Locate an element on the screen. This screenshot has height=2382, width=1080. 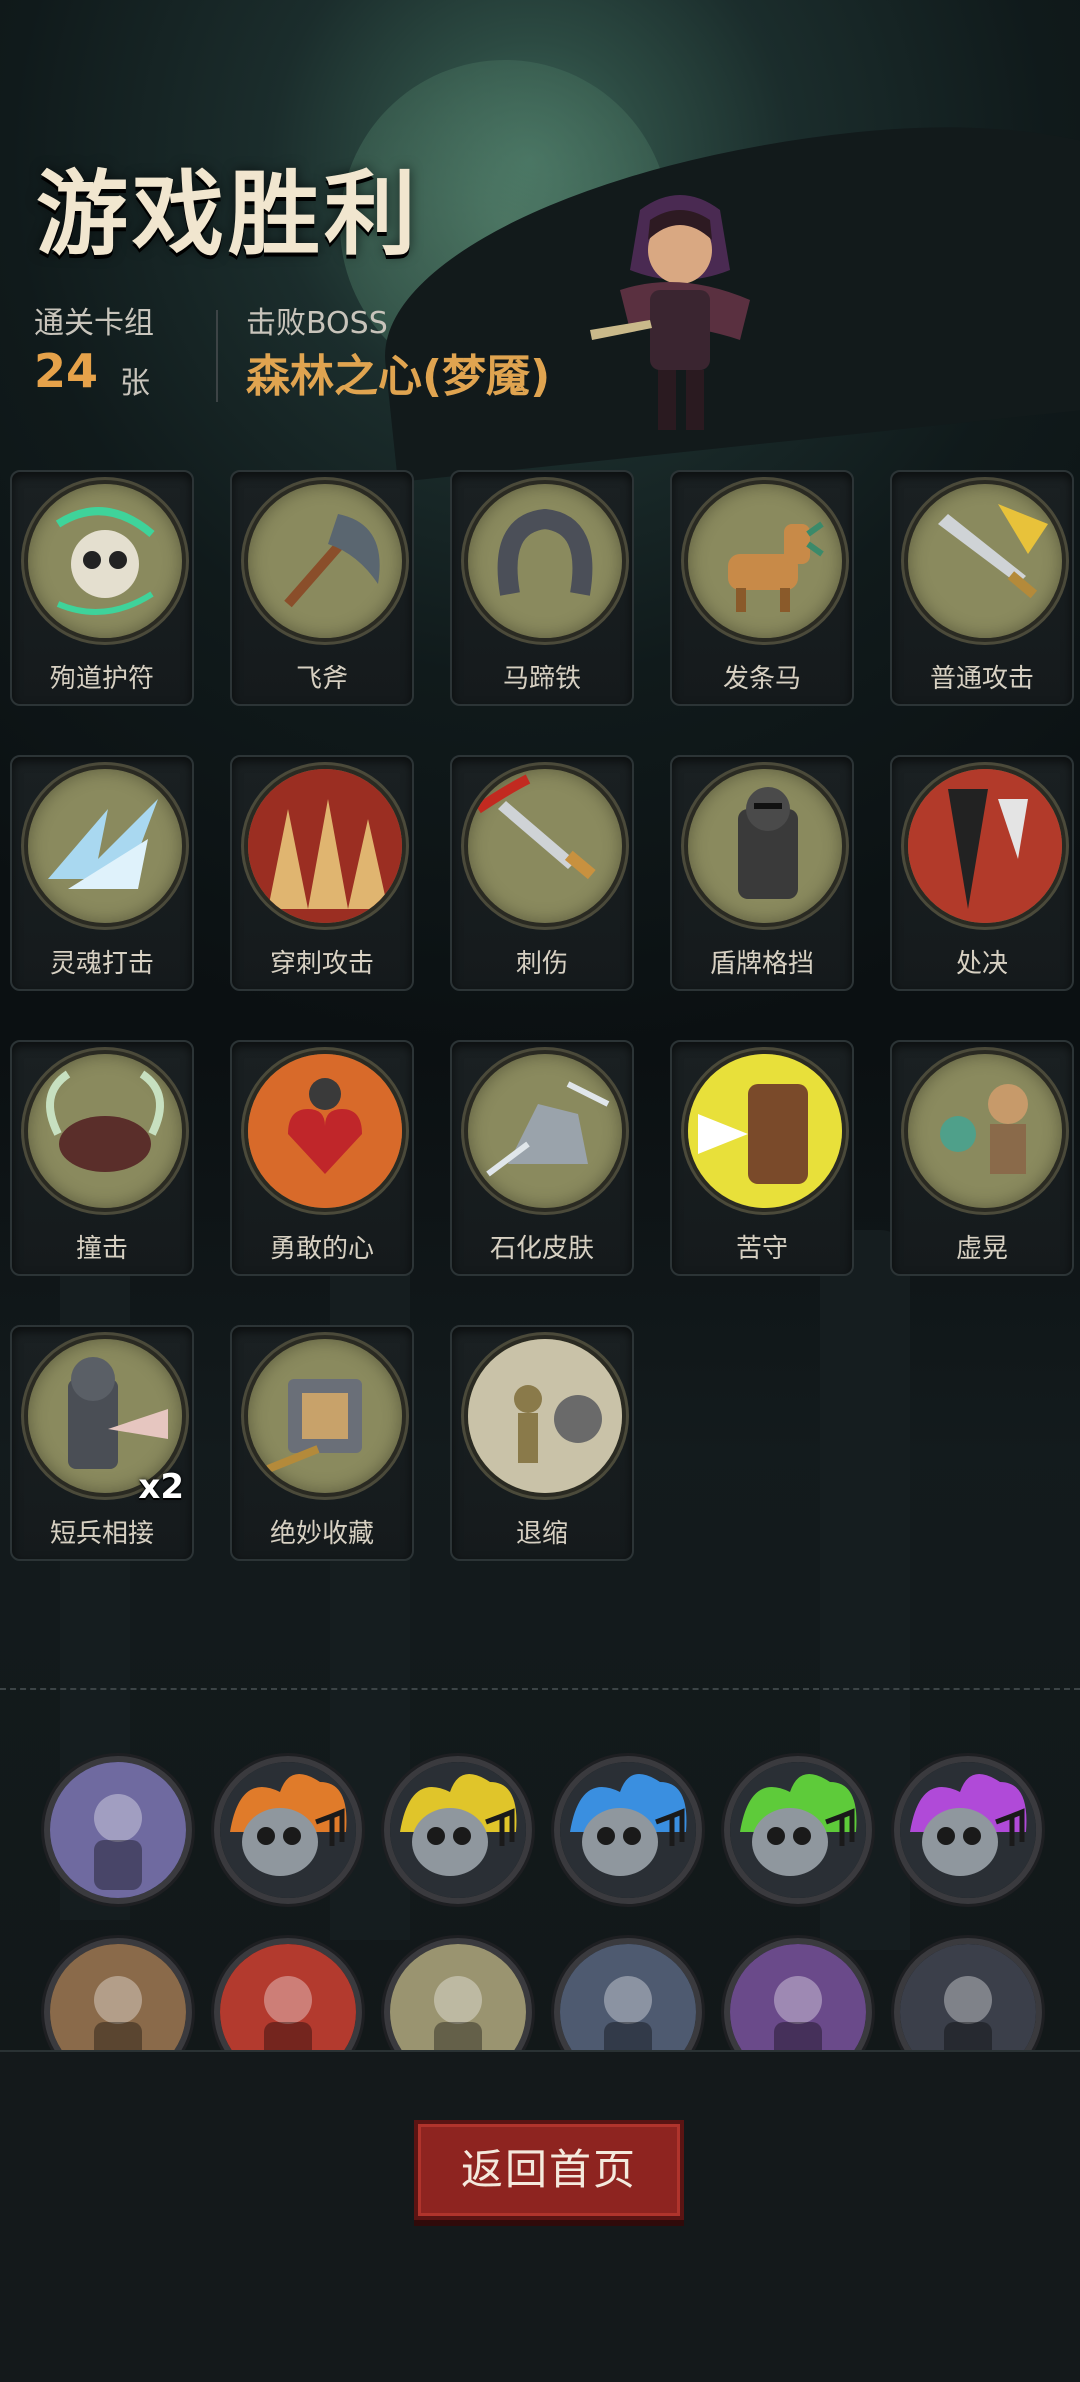
deck-card: 马蹄铁 is located at coordinates (542, 588).